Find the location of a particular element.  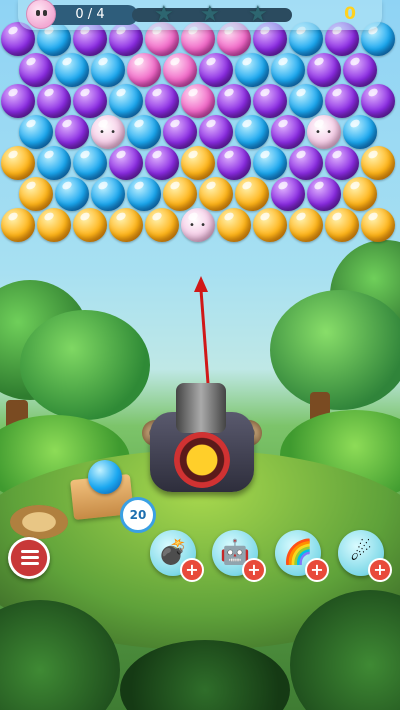

booster-bomb: 💣 + is located at coordinates (177, 556).